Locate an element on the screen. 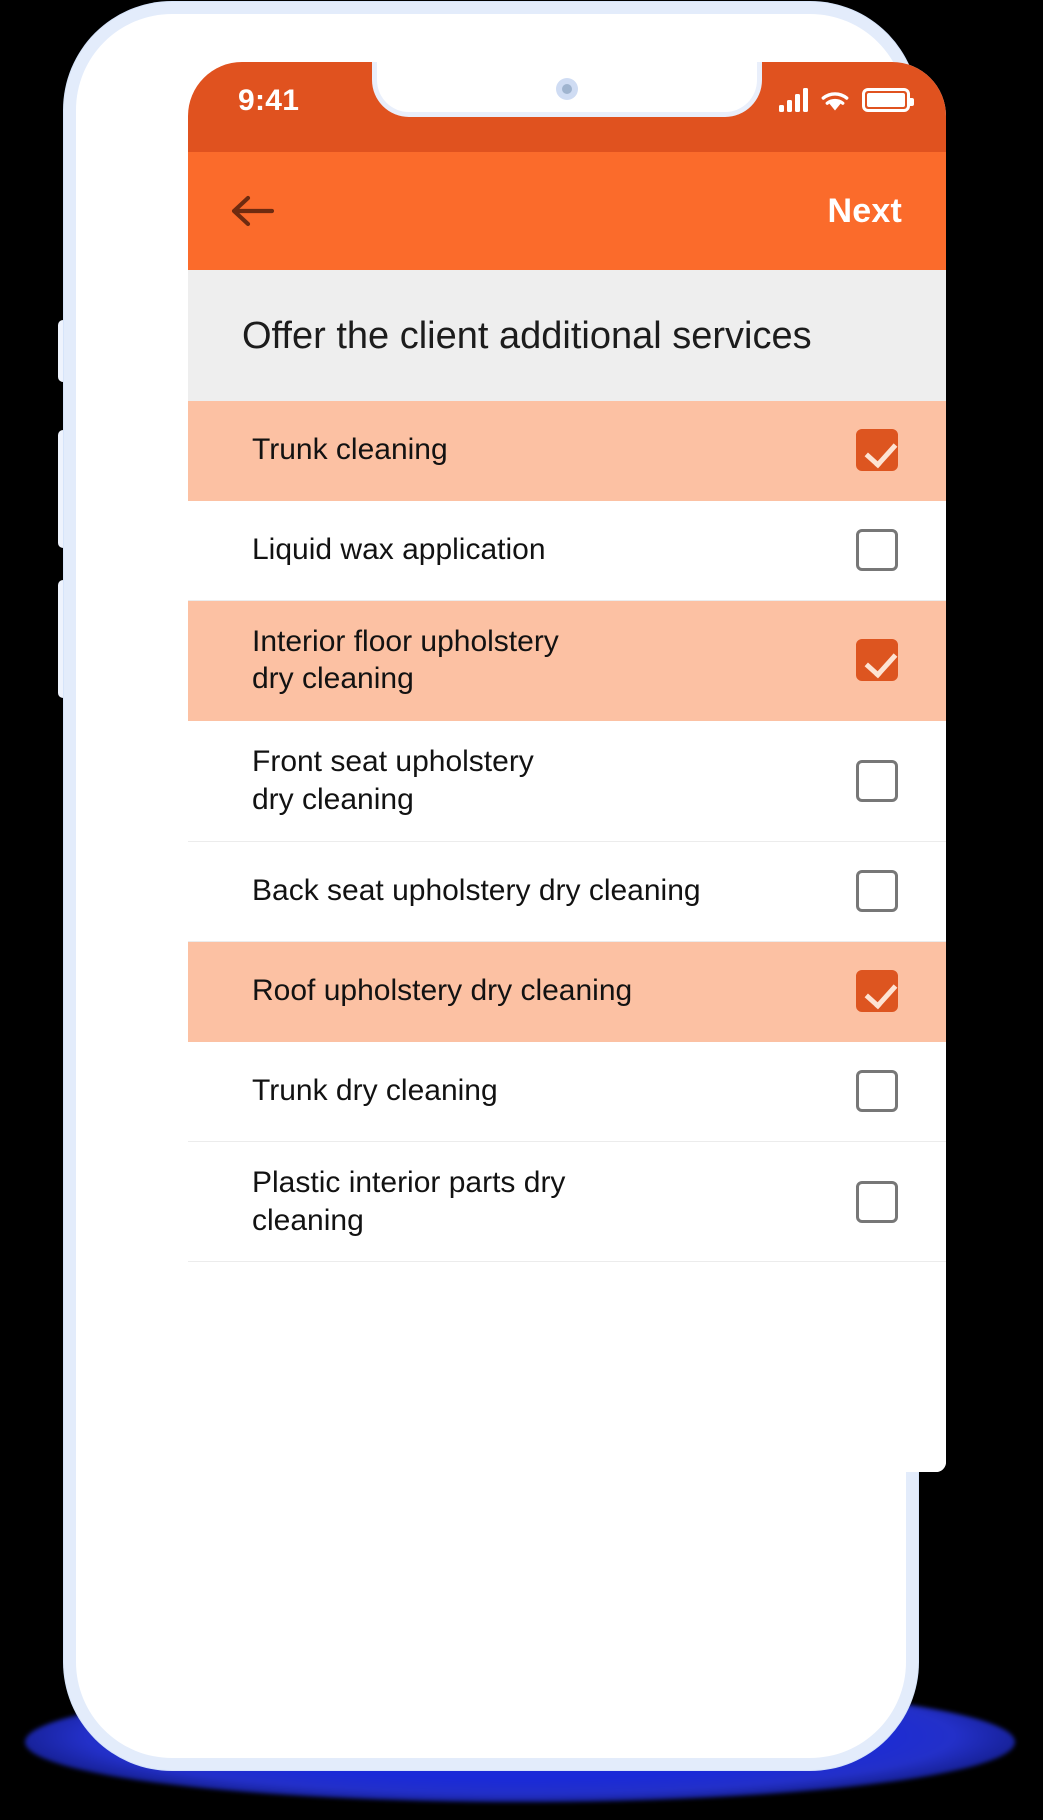  service-label: Plastic interior parts dry cleaning is located at coordinates (409, 1201).